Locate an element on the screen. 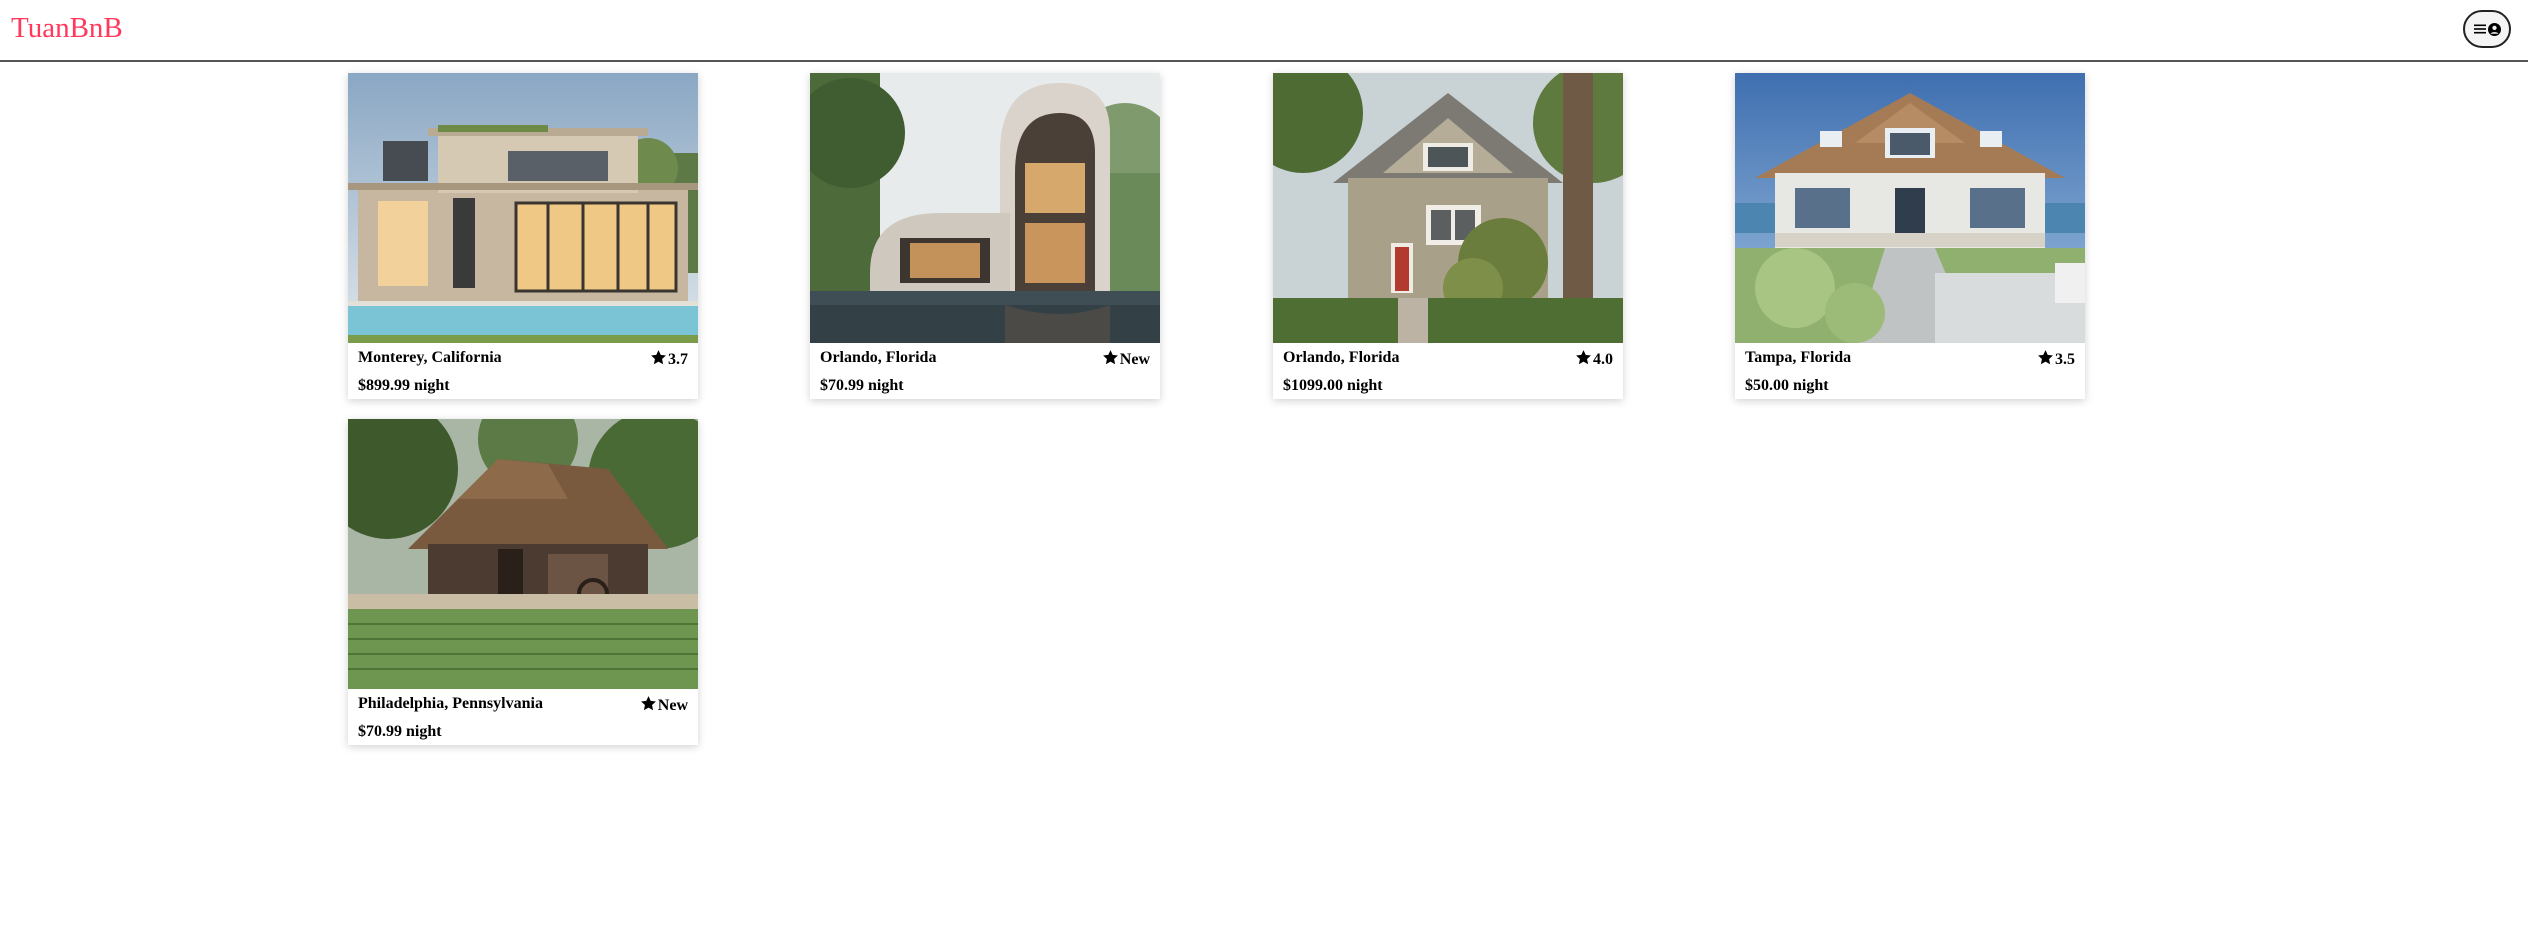 The width and height of the screenshot is (2528, 932). listing-photo-beach-cottage is located at coordinates (1910, 208).